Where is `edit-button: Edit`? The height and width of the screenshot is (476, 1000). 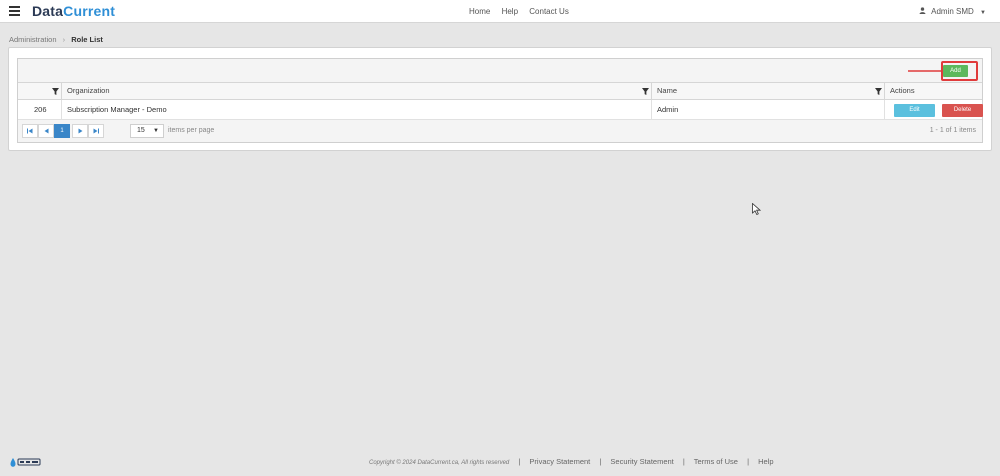
edit-button: Edit is located at coordinates (914, 110).